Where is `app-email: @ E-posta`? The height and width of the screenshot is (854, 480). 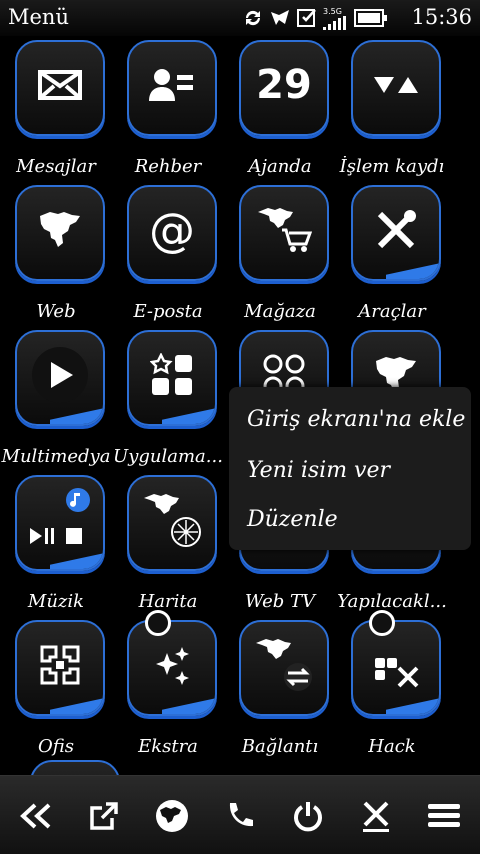 app-email: @ E-posta is located at coordinates (168, 253).